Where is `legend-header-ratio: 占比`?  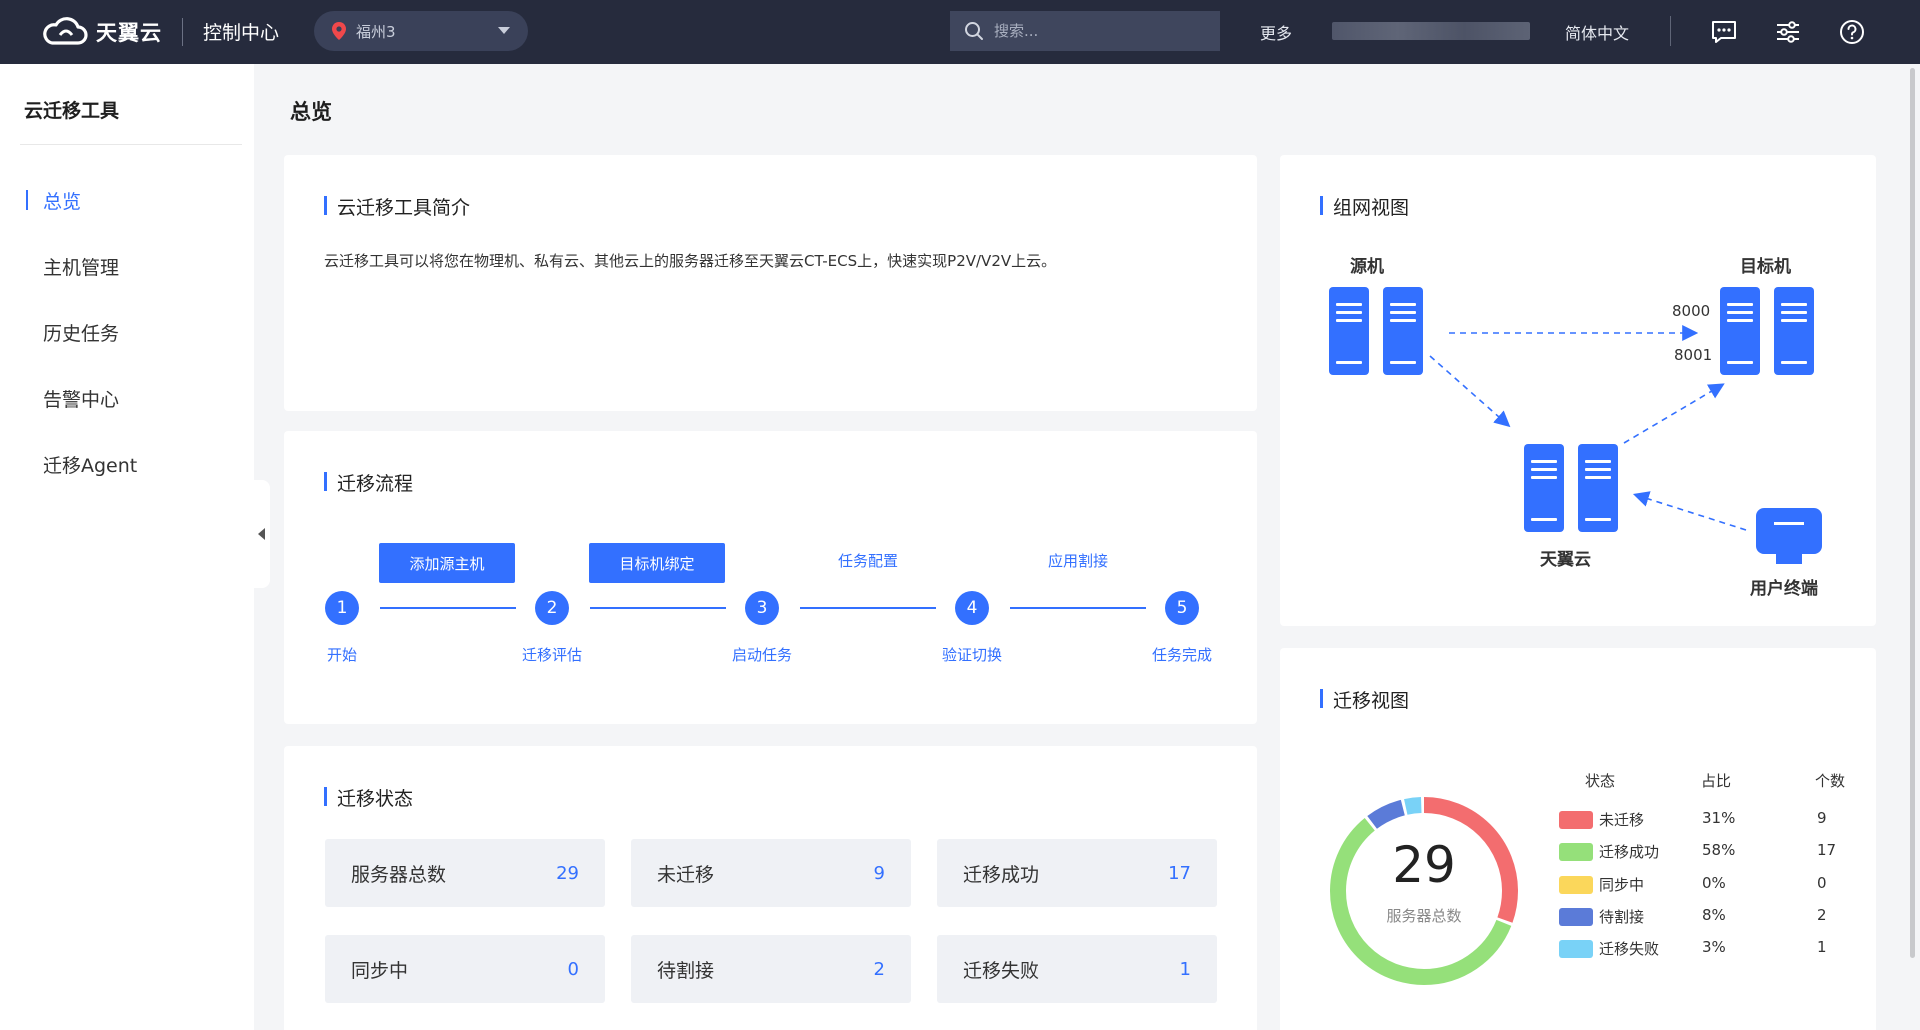 legend-header-ratio: 占比 is located at coordinates (1716, 781).